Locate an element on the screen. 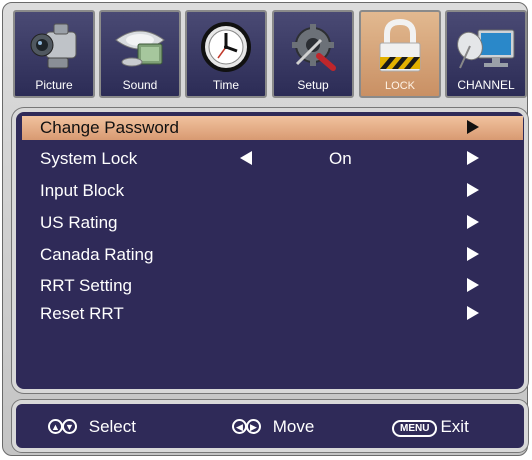  menu-item-rrt-setting: RRT Setting is located at coordinates (272, 286).